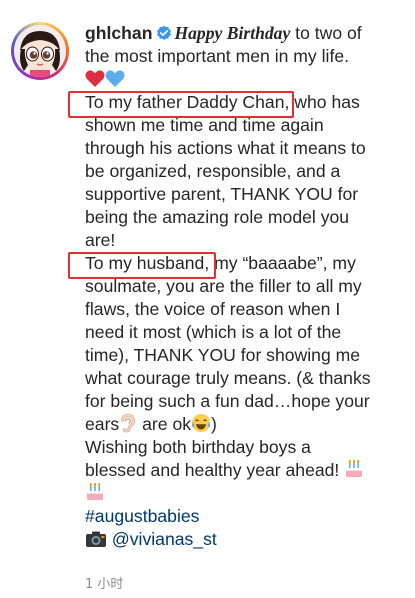  Describe the element at coordinates (118, 33) in the screenshot. I see `username-link: ghlchan` at that location.